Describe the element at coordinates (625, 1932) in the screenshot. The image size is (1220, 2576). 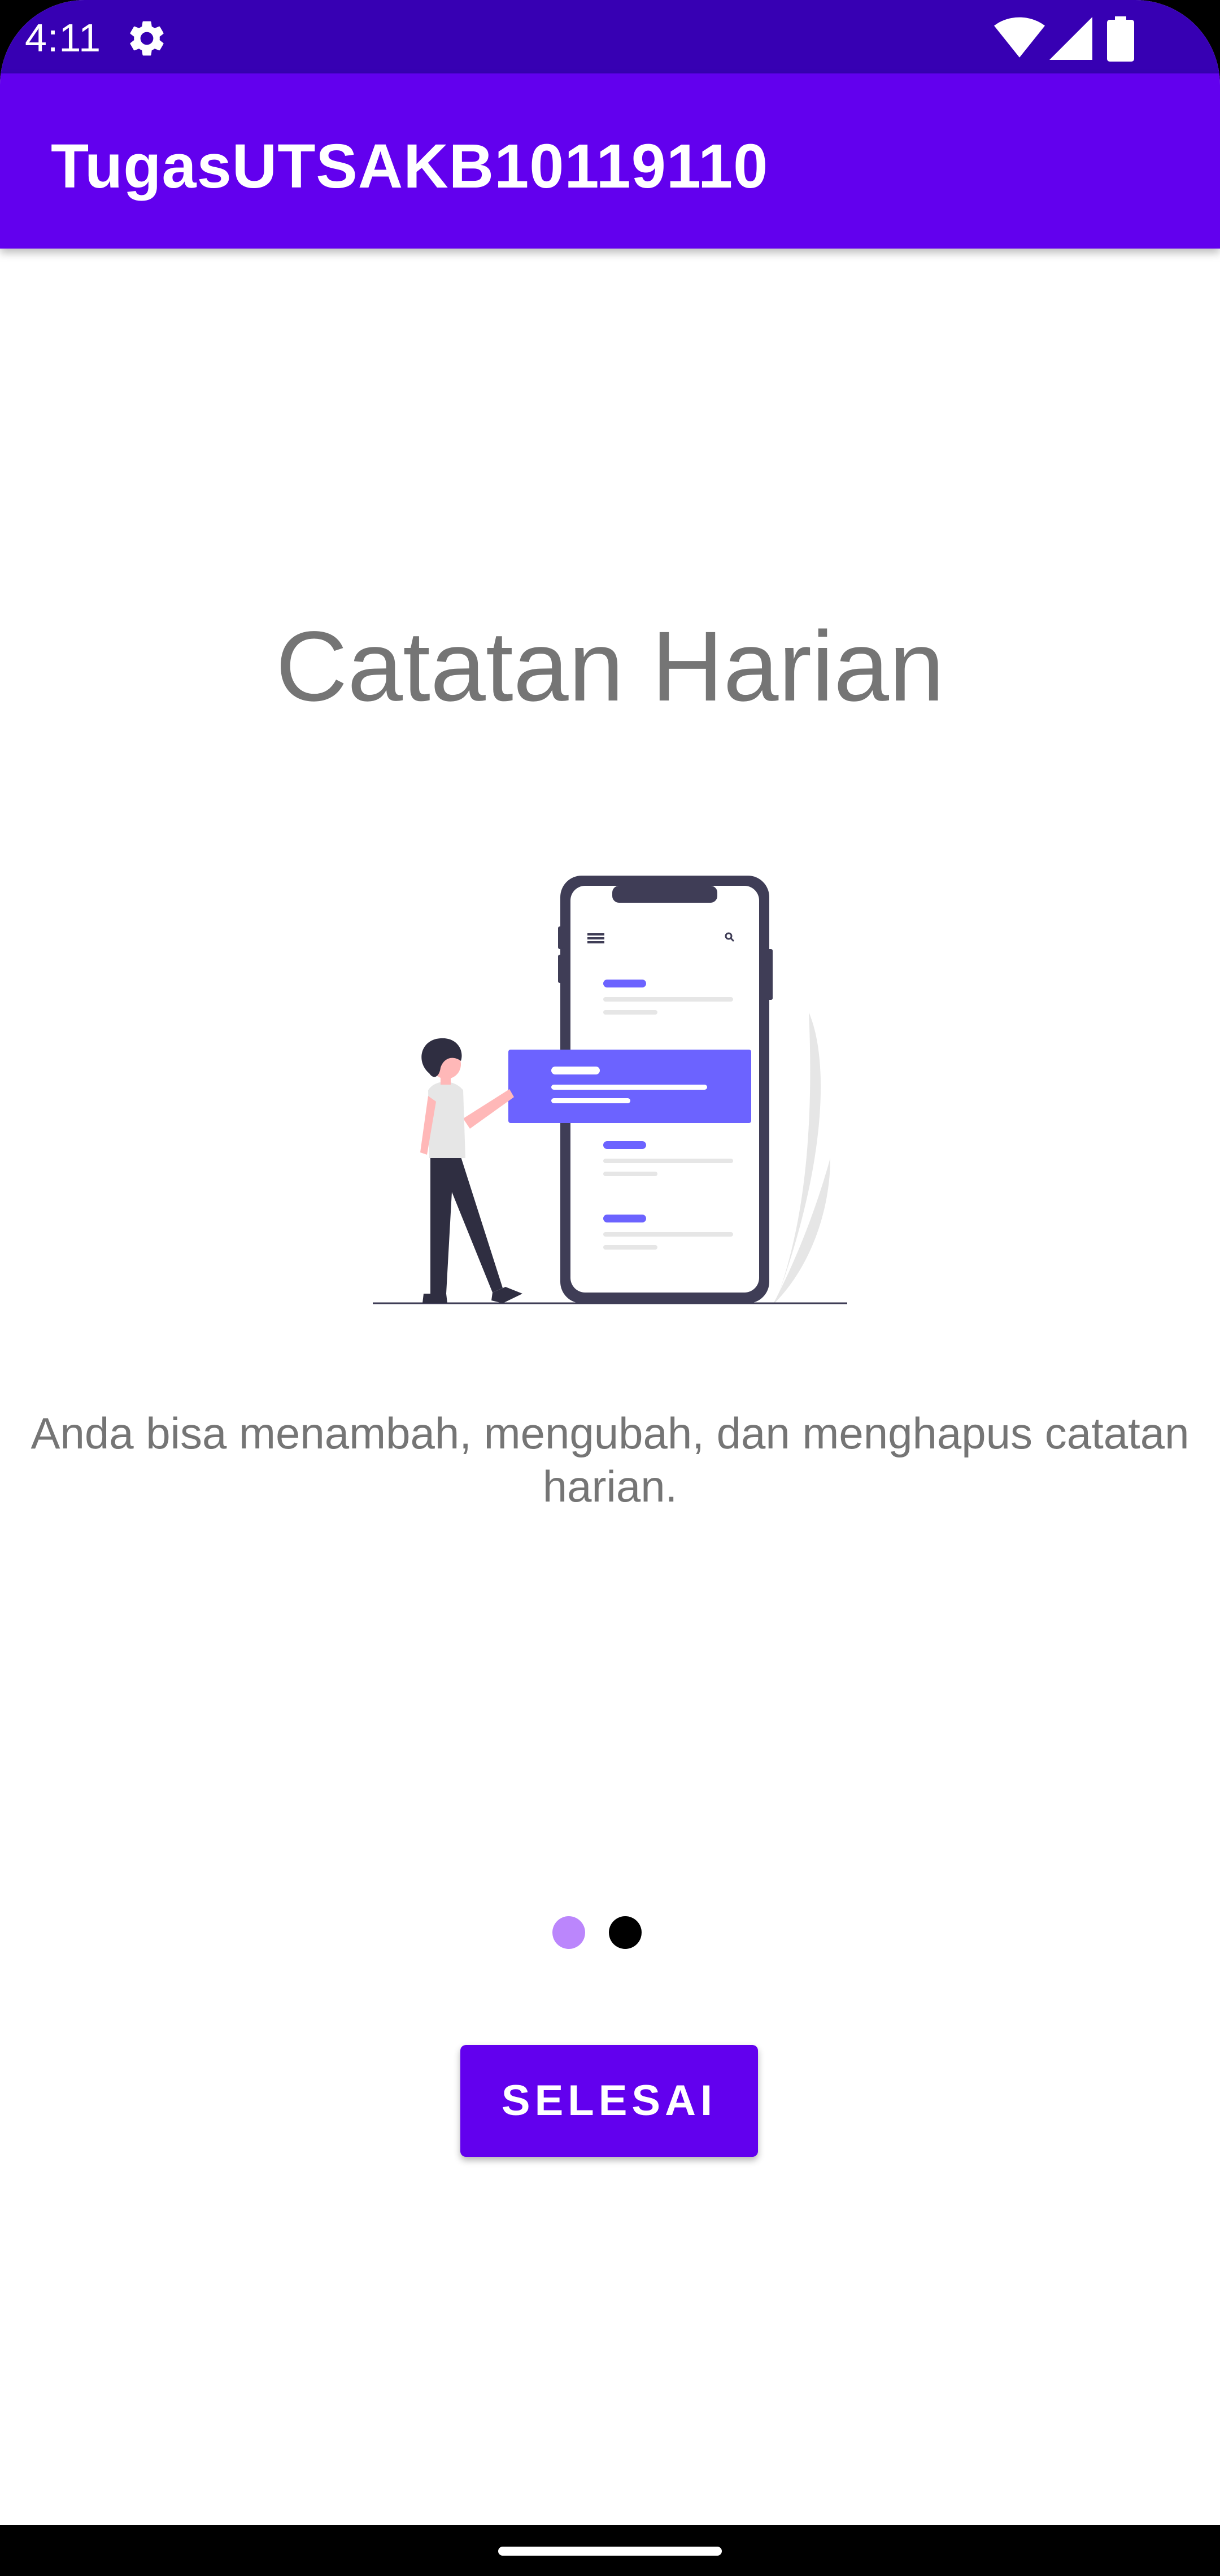
I see `page-indicator-dot-2-active` at that location.